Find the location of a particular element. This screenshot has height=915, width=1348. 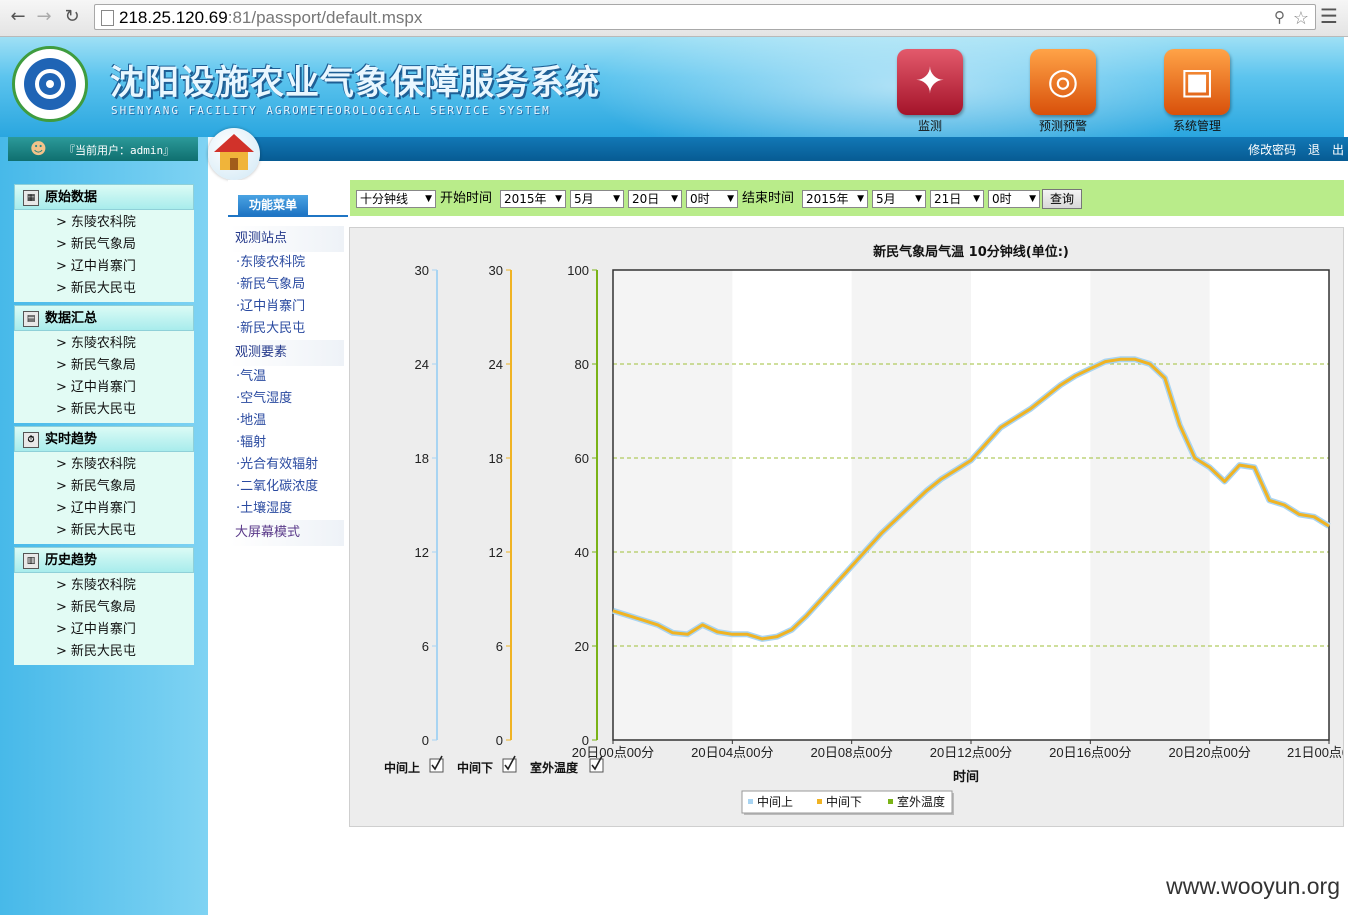

summary-icon: ▤ is located at coordinates (31, 319).